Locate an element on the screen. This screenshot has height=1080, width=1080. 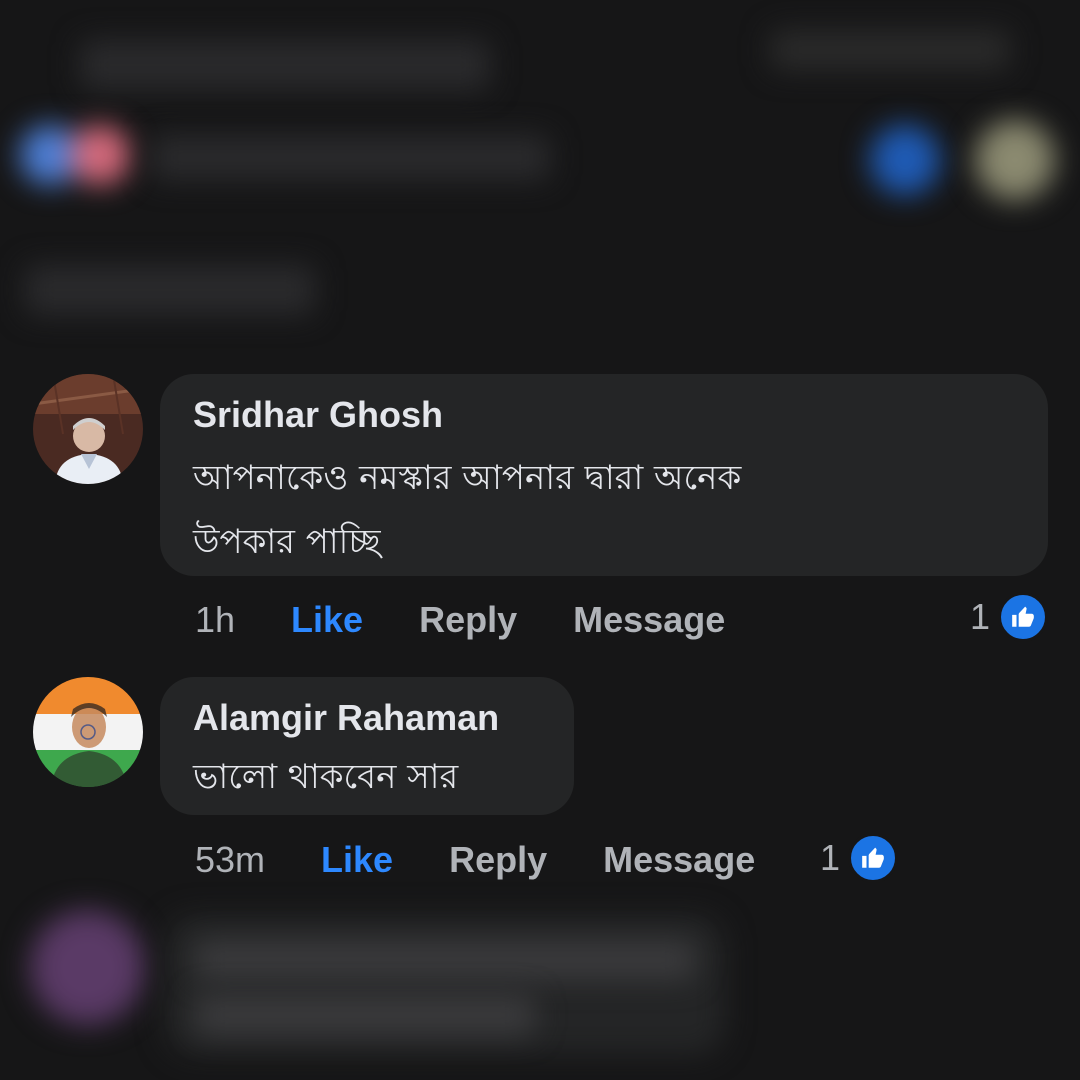
comment-actions: 53m Like Reply Message is located at coordinates (503, 860).